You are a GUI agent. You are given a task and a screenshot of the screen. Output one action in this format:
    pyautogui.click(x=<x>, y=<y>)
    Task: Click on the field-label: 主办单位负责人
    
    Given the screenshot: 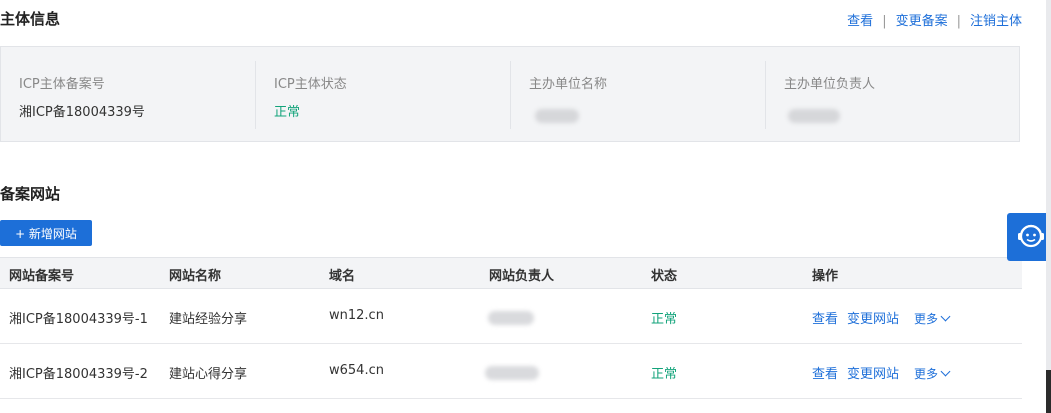 What is the action you would take?
    pyautogui.click(x=830, y=84)
    